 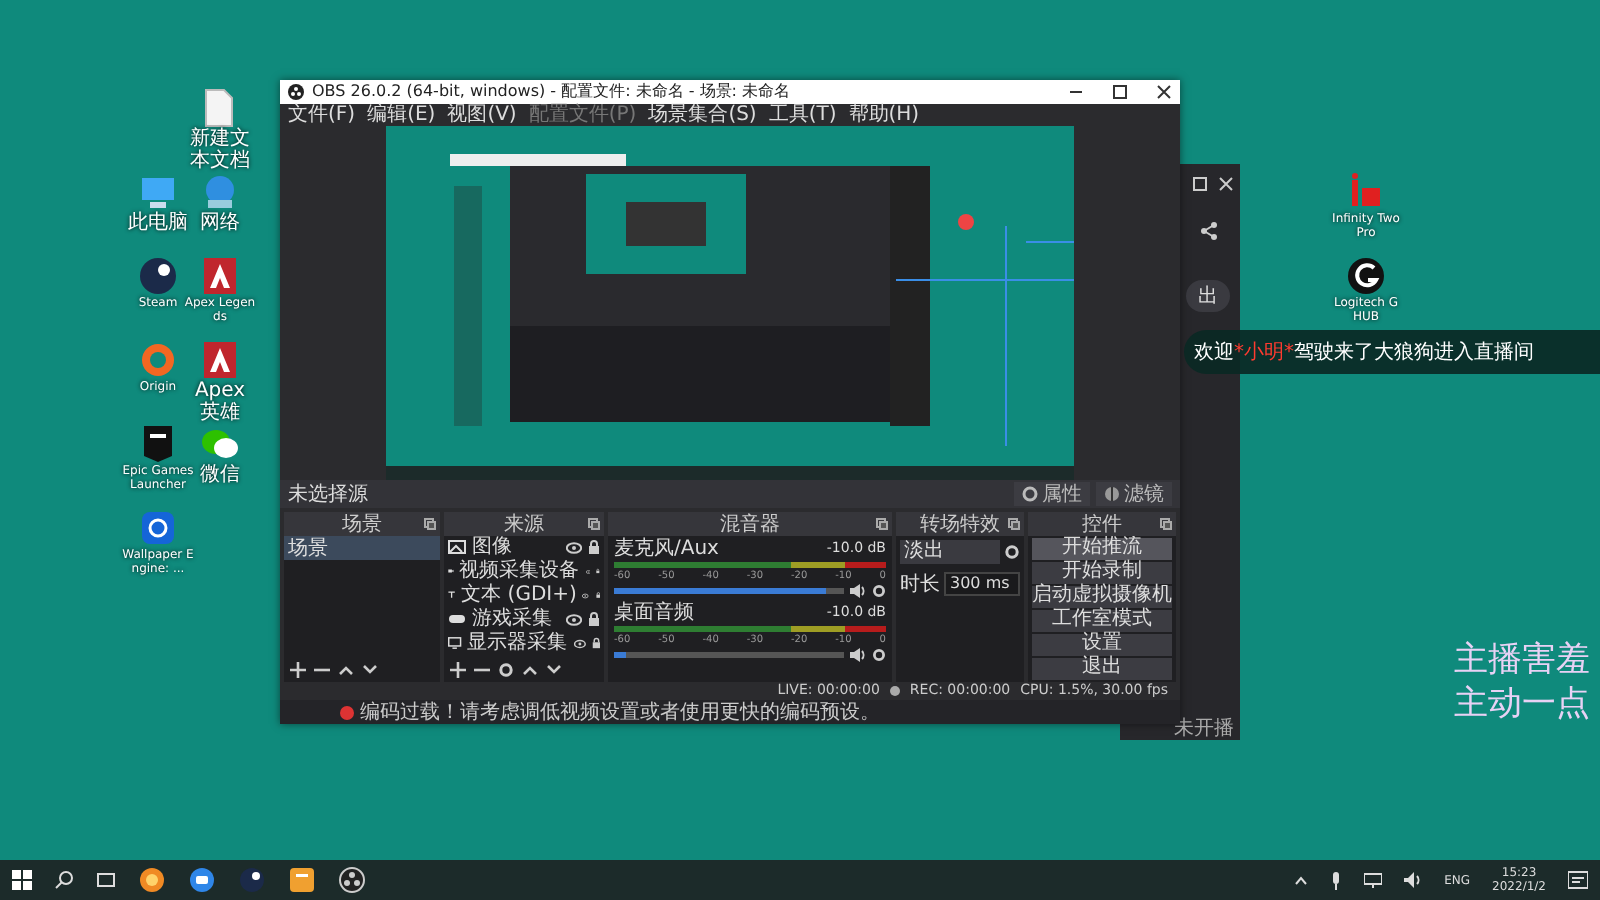 I want to click on task-view-icon, so click(x=106, y=880).